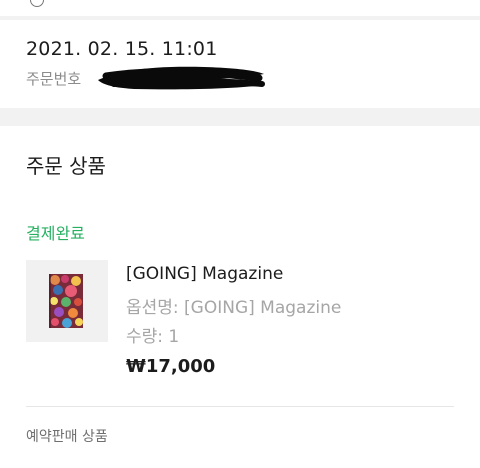 This screenshot has height=468, width=480. What do you see at coordinates (122, 49) in the screenshot?
I see `order-date: 2021. 02. 15. 11:01` at bounding box center [122, 49].